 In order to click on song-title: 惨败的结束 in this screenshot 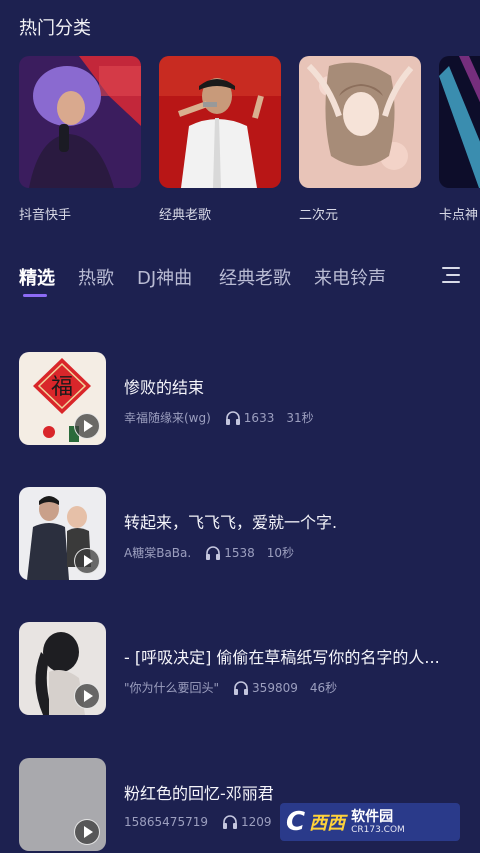, I will do `click(164, 387)`.